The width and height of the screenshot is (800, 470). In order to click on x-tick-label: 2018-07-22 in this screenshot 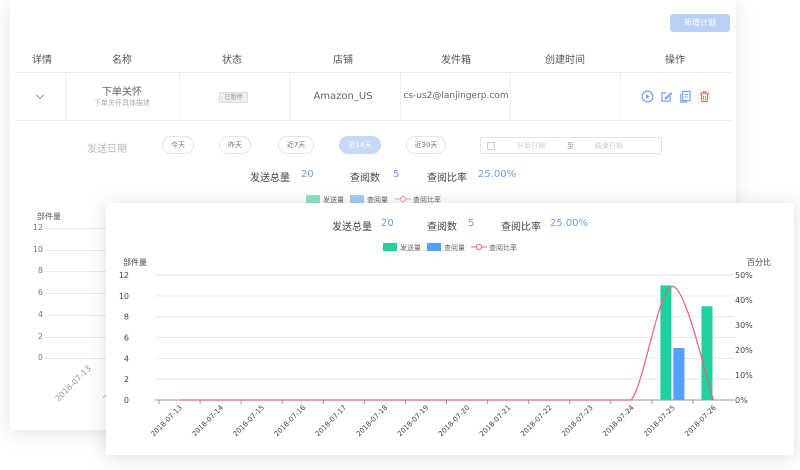, I will do `click(536, 421)`.